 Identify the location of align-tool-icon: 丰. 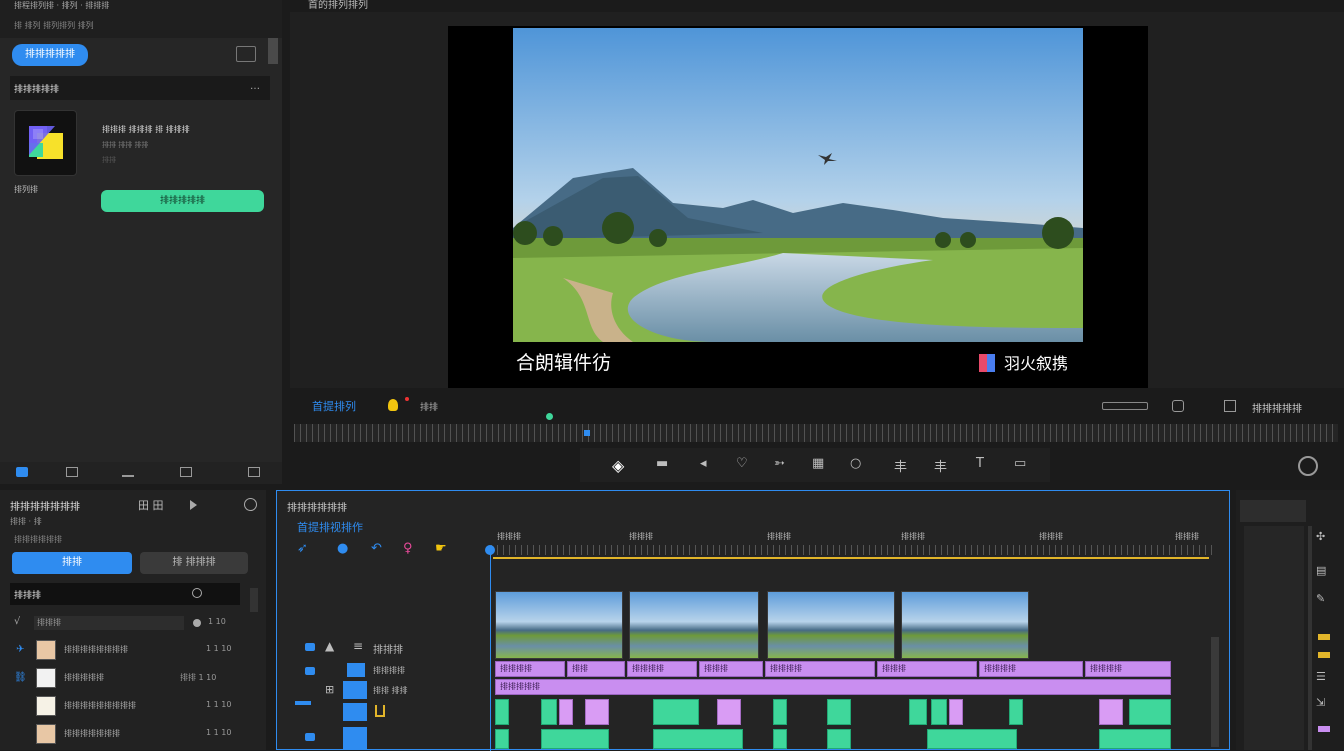
(900, 465).